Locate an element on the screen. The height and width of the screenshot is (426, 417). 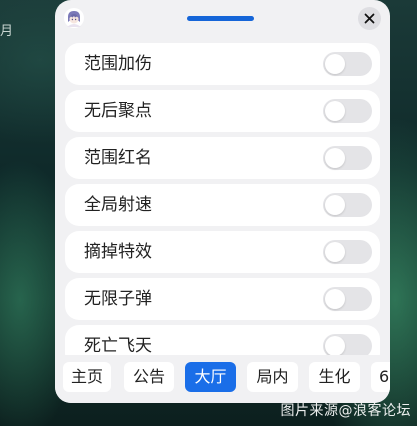
feature-label: 无后聚点 is located at coordinates (118, 111).